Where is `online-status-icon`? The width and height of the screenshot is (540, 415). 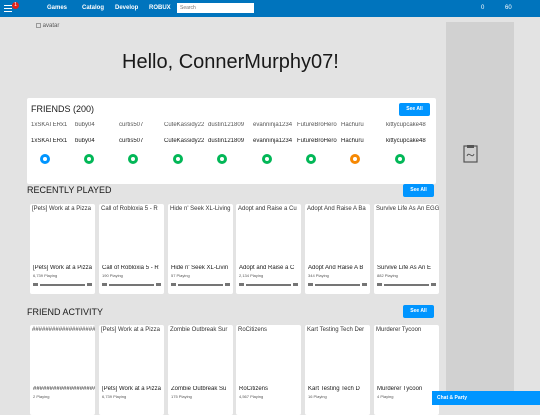
online-status-icon is located at coordinates (45, 159).